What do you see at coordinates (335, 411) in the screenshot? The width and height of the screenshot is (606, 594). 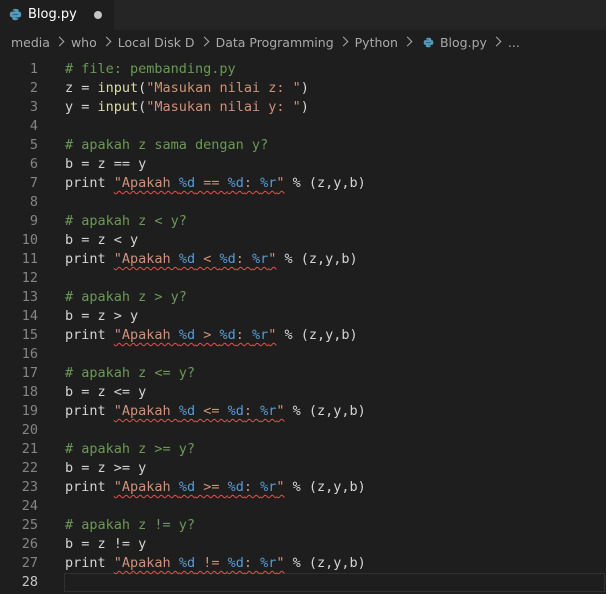 I see `code-line: print "Apakah %d <= %d: %r" % (z,y,b)` at bounding box center [335, 411].